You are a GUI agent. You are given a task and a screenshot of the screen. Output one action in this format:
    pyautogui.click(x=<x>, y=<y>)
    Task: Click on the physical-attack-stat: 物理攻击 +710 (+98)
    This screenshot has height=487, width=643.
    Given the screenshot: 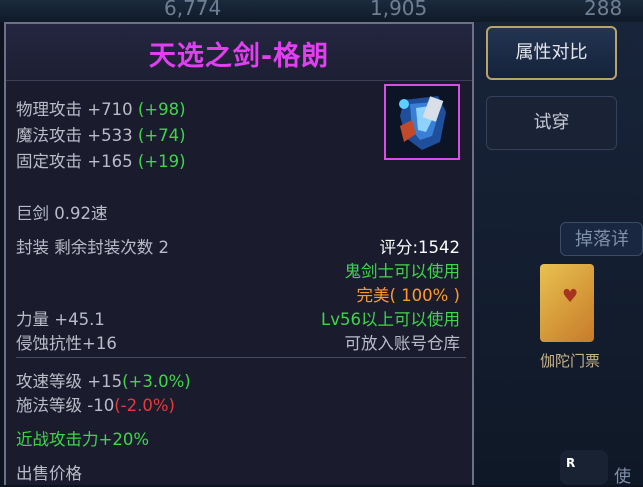 What is the action you would take?
    pyautogui.click(x=101, y=108)
    